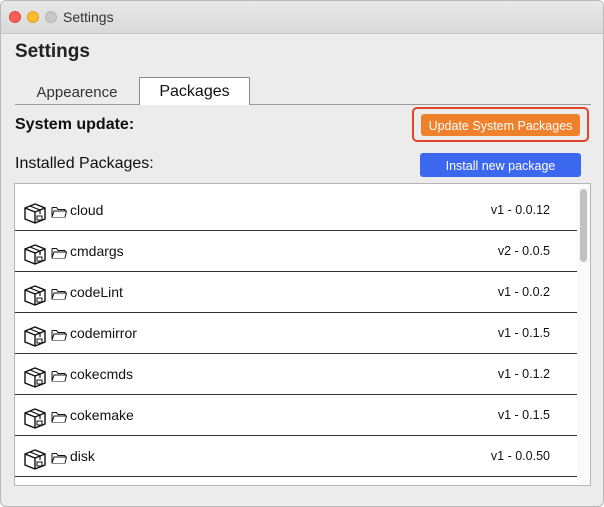 Image resolution: width=604 pixels, height=507 pixels. Describe the element at coordinates (75, 124) in the screenshot. I see `system-update-label: System update:` at that location.